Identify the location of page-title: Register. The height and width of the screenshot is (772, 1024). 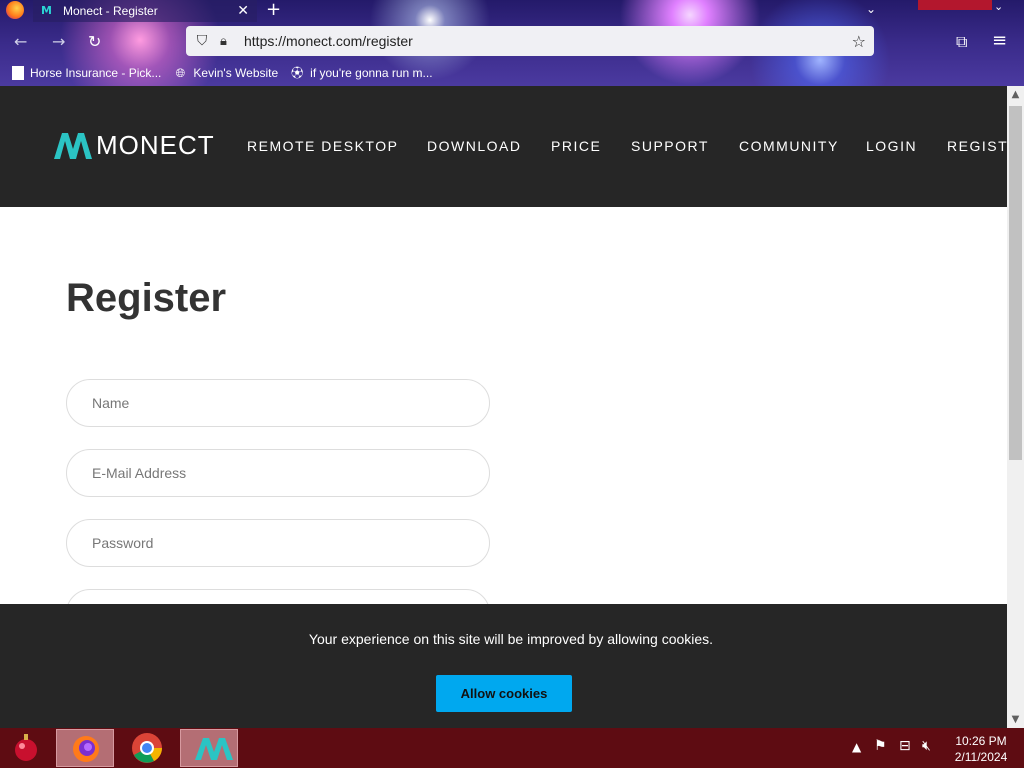
(146, 298).